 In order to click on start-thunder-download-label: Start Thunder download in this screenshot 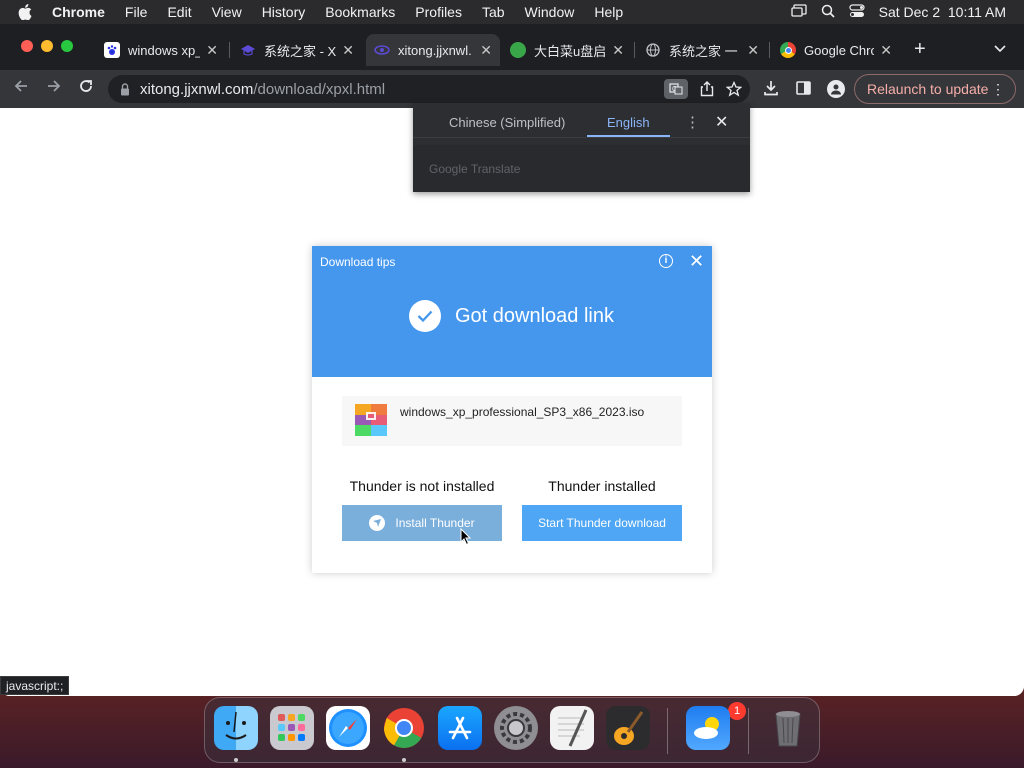, I will do `click(602, 523)`.